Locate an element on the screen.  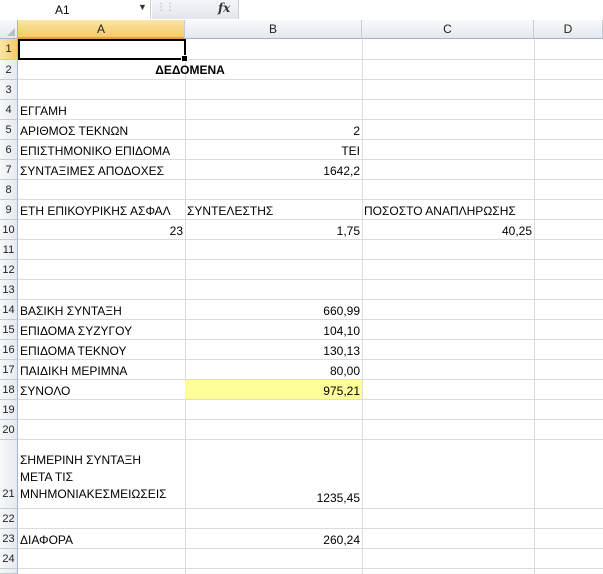
cell-a21-line: ΜΕΤΑ ΤΙΣ is located at coordinates (46, 477).